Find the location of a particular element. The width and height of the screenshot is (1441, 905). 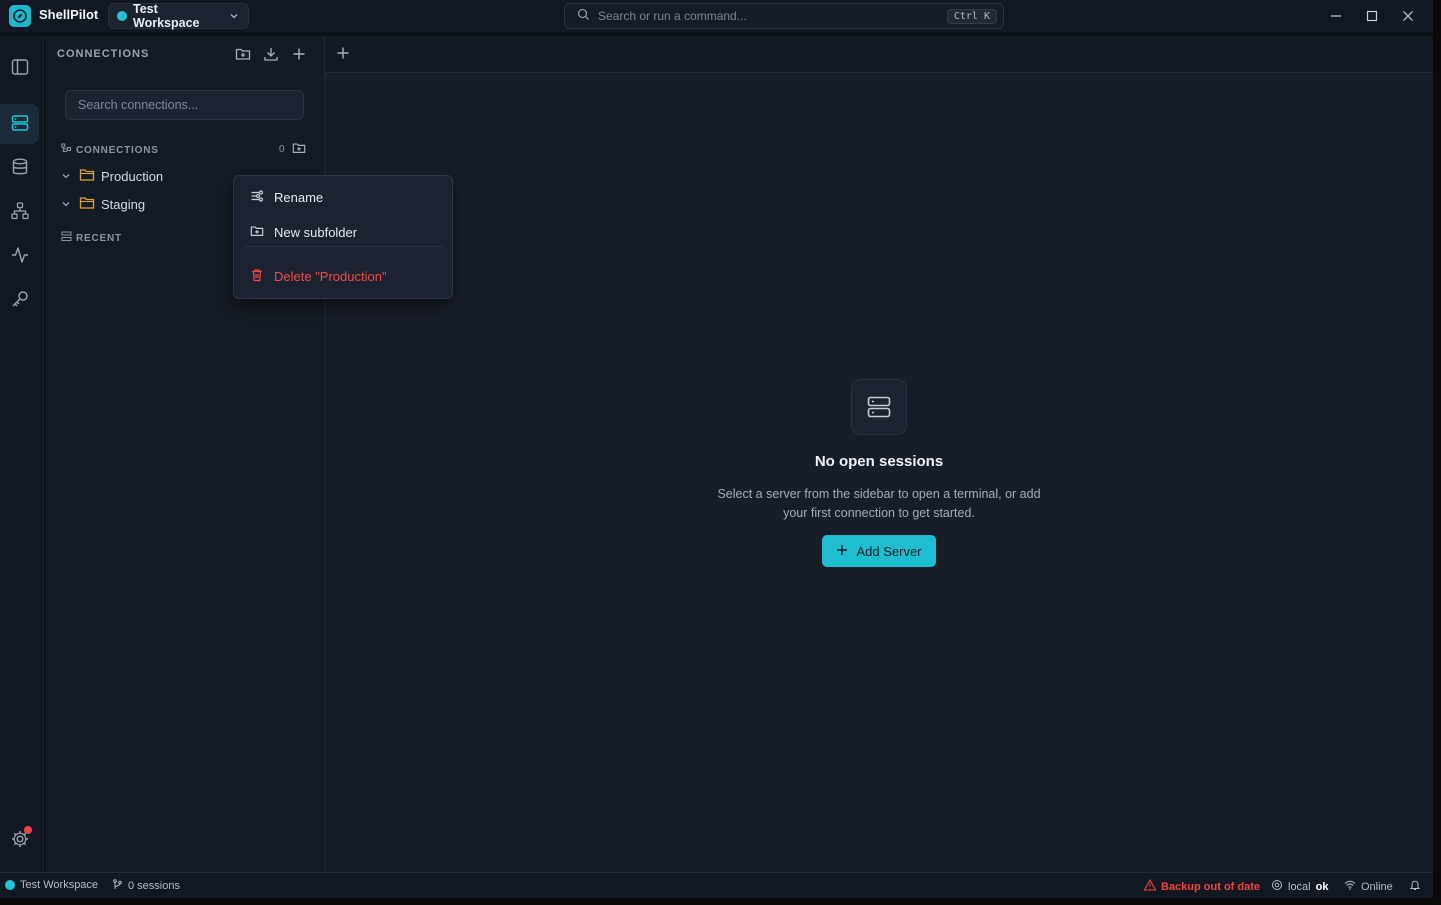

network-icon is located at coordinates (20, 212).